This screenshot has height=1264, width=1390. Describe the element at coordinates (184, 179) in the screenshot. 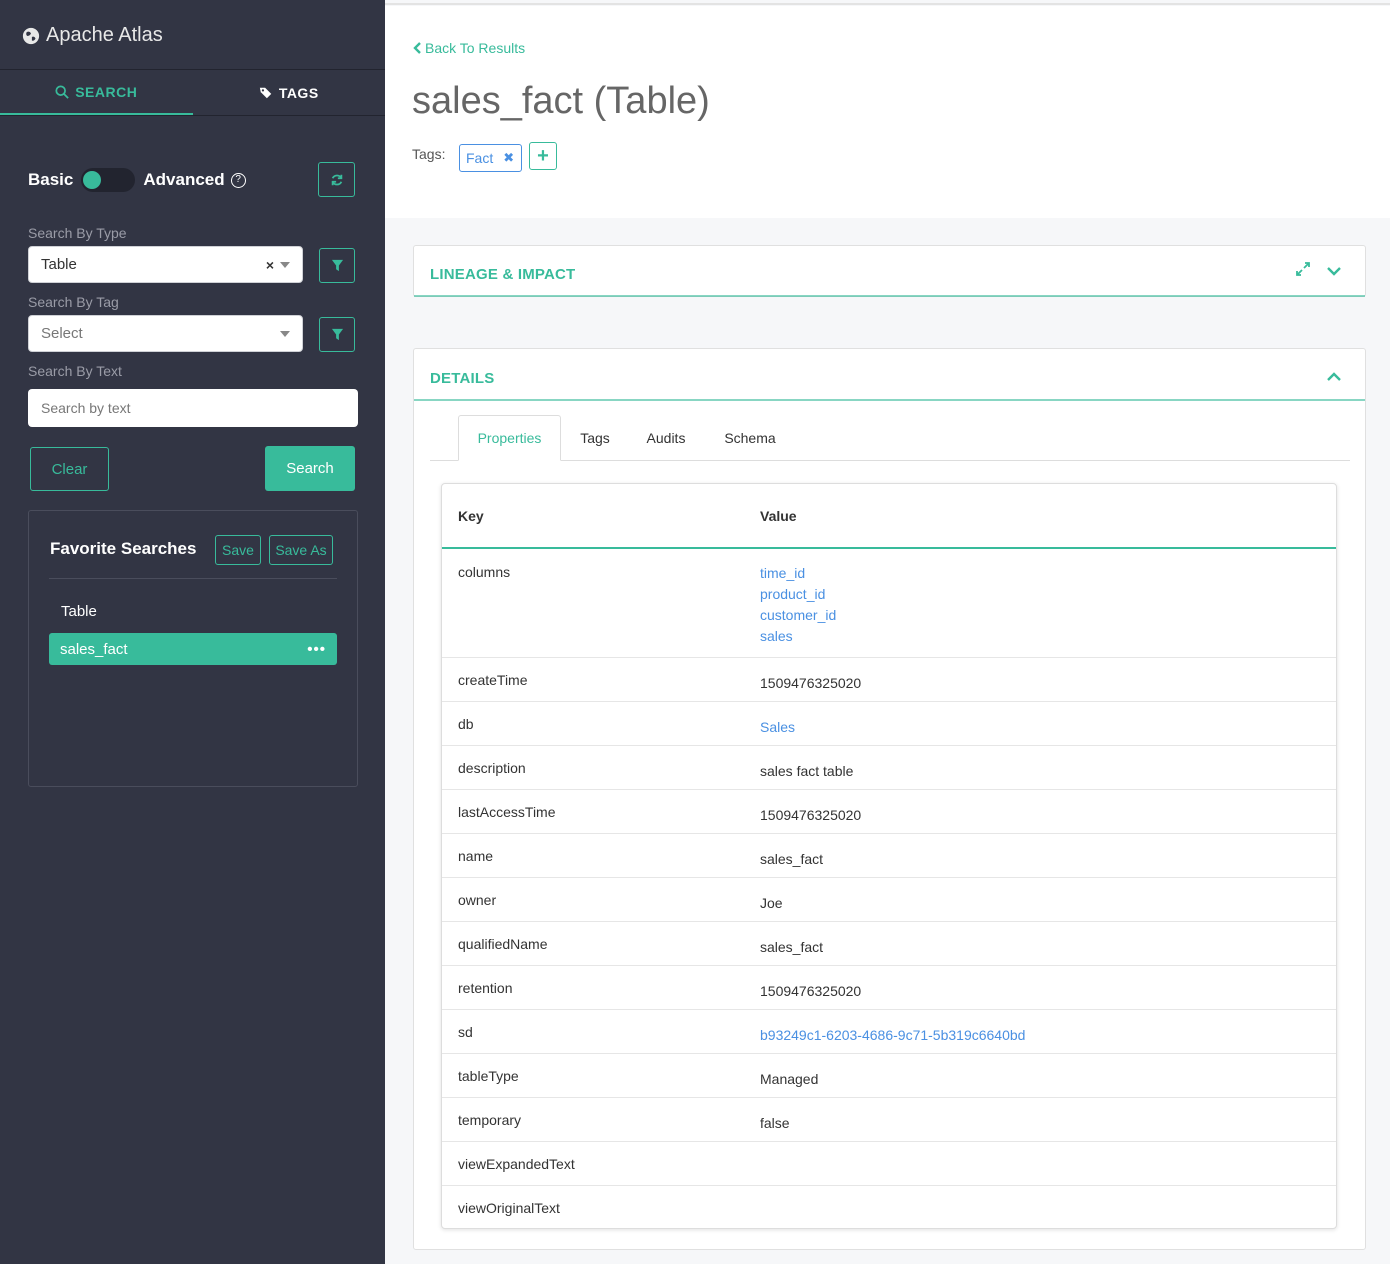

I see `advanced-label: Advanced` at that location.